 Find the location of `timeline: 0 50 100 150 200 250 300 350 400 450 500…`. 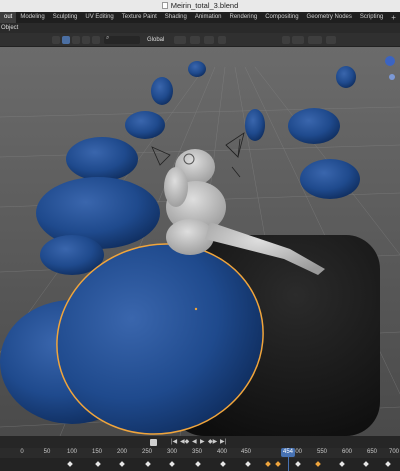

timeline: 0 50 100 150 200 250 300 350 400 450 500… is located at coordinates (200, 459).